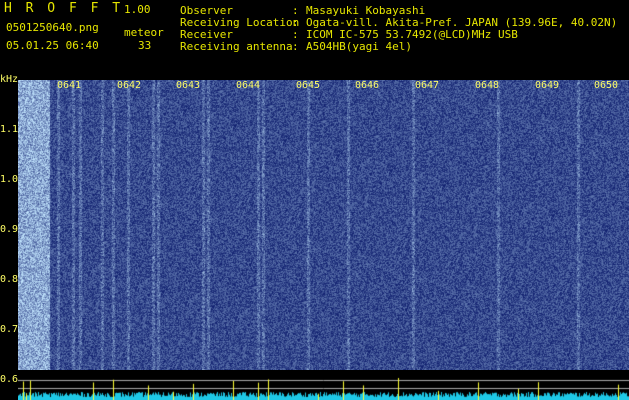 This screenshot has width=629, height=400. What do you see at coordinates (137, 9) in the screenshot?
I see `app-version: 1.00` at bounding box center [137, 9].